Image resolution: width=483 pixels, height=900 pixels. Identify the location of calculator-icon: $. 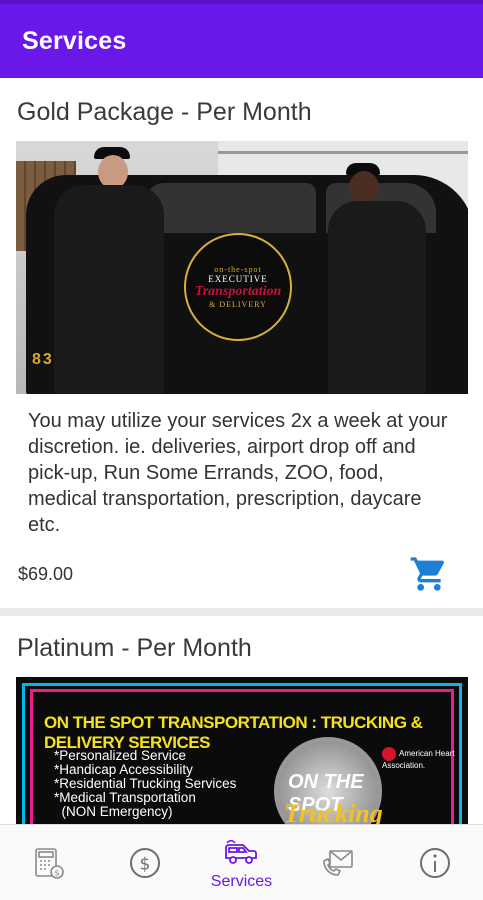
(50, 863).